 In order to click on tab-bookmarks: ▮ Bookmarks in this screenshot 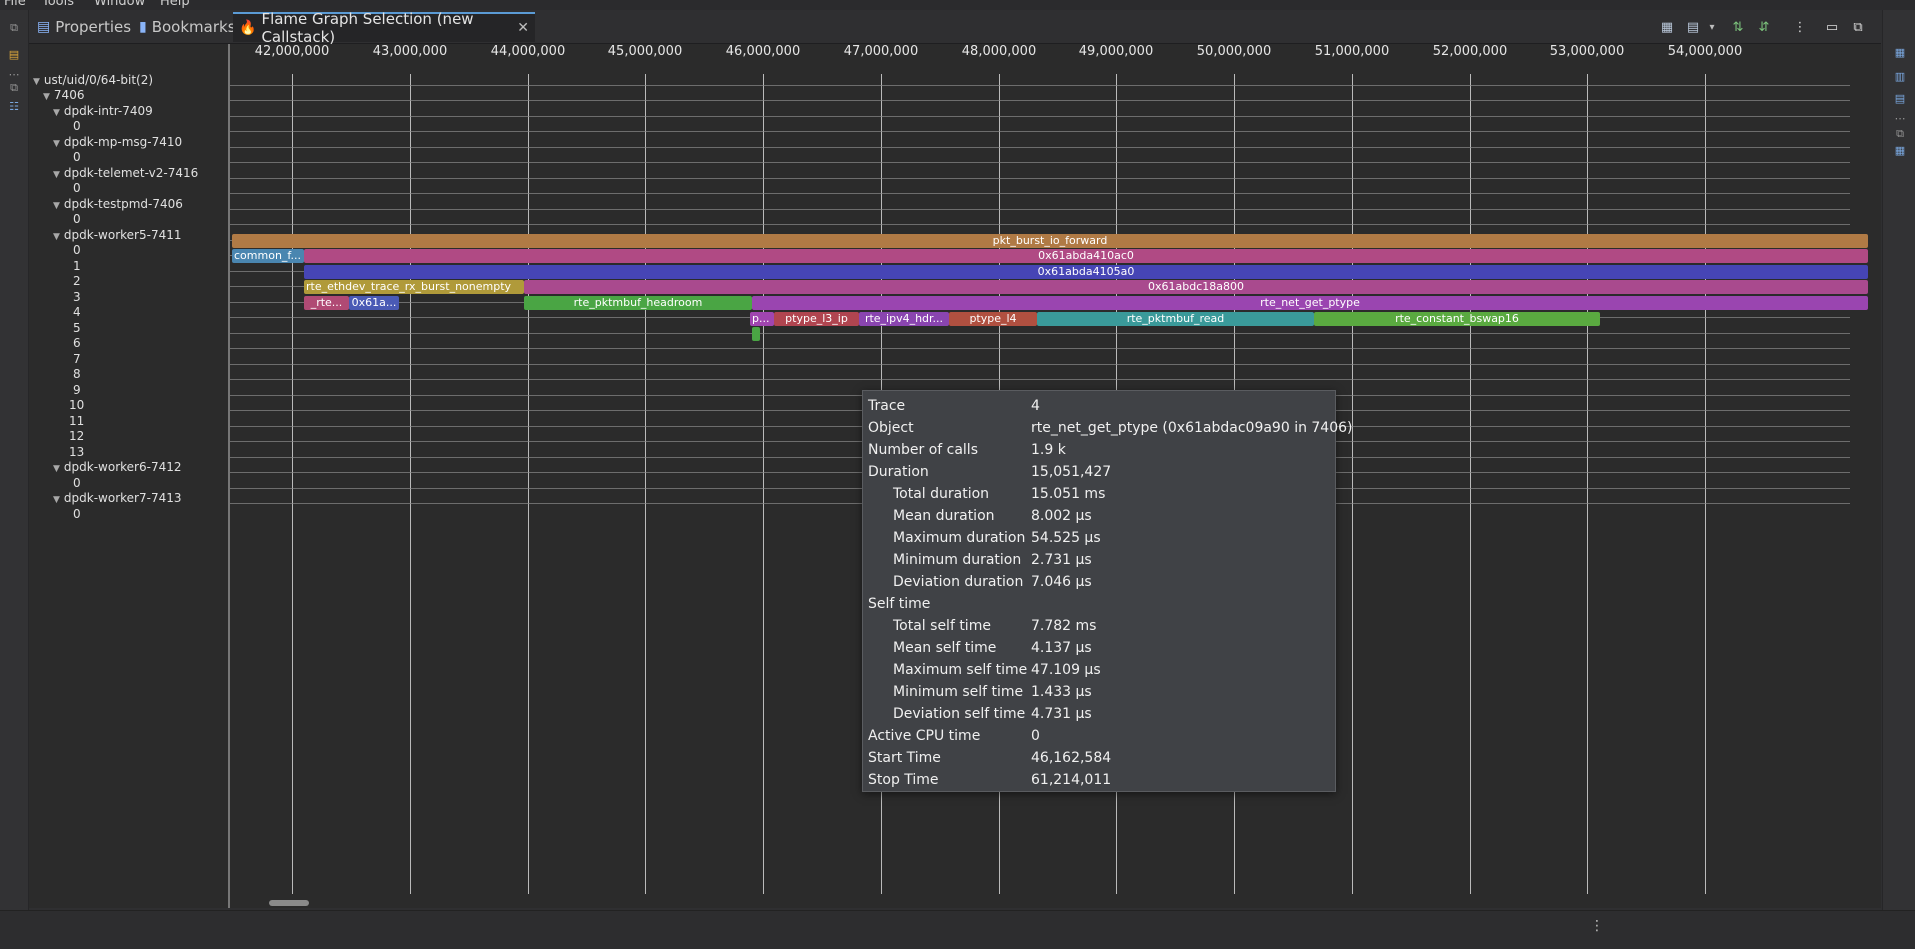, I will do `click(184, 27)`.